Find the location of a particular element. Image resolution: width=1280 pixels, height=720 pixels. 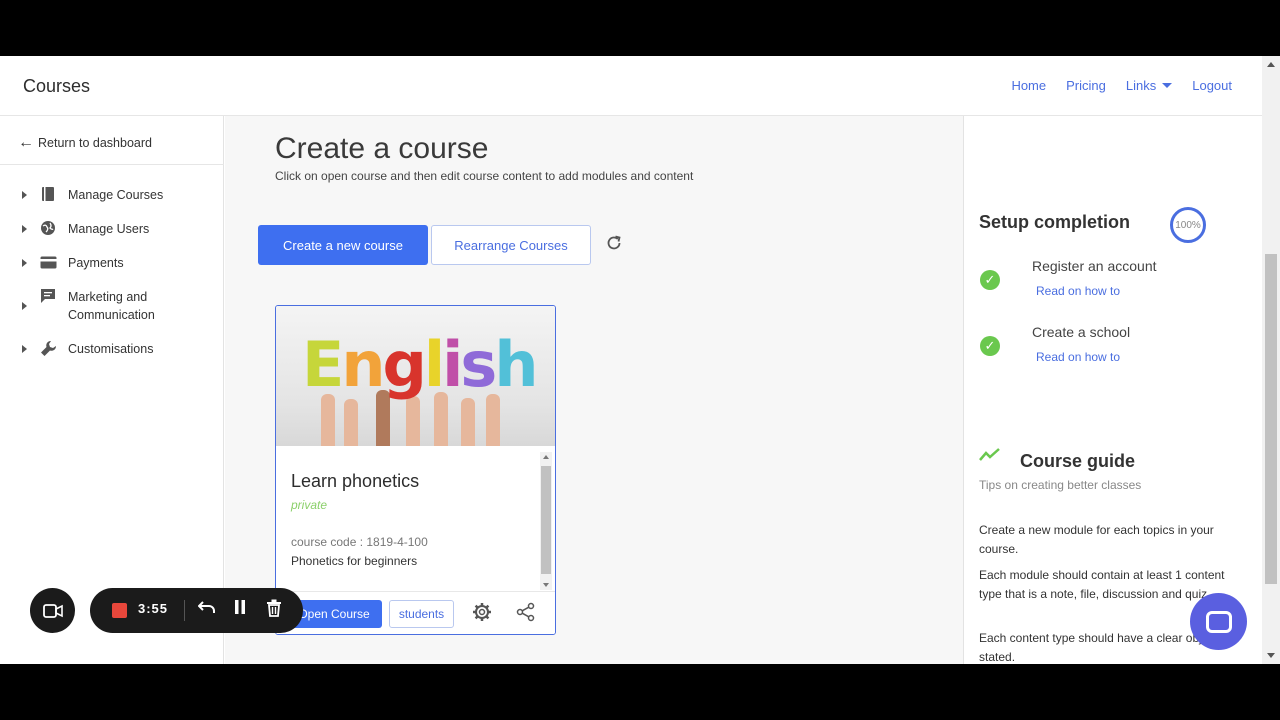

card-scrollbar is located at coordinates (546, 521).